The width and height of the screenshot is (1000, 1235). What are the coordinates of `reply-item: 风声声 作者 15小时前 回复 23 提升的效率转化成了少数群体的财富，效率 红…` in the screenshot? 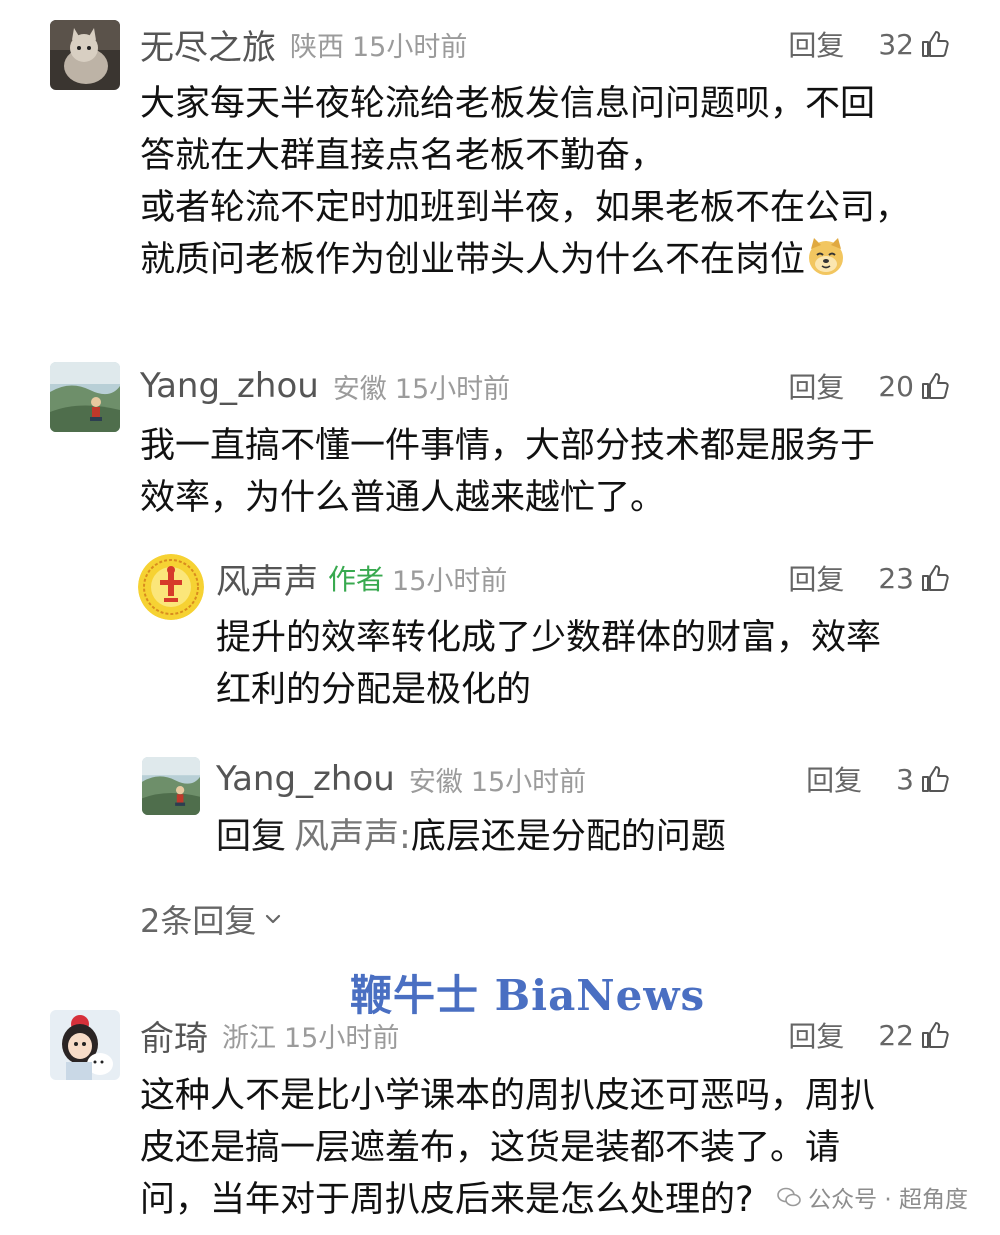 It's located at (500, 625).